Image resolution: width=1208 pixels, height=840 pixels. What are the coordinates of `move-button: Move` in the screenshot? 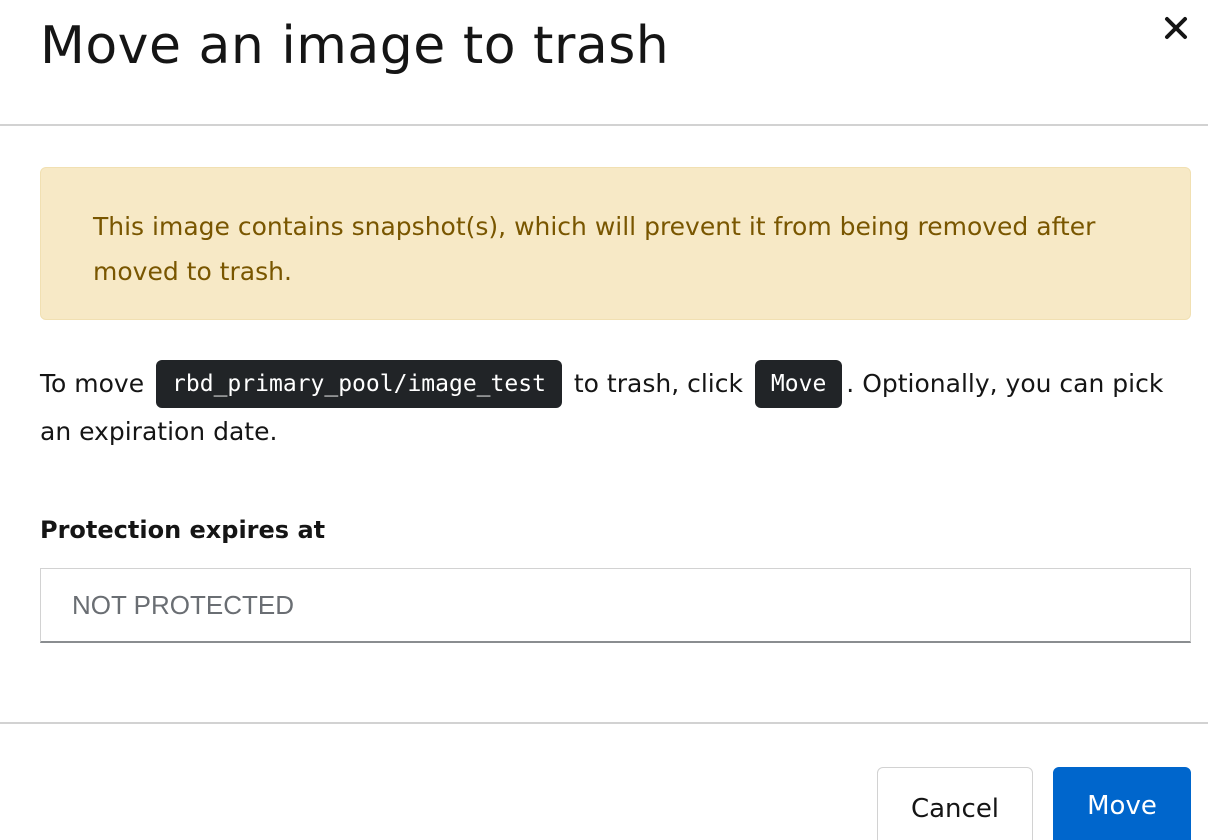 It's located at (1122, 803).